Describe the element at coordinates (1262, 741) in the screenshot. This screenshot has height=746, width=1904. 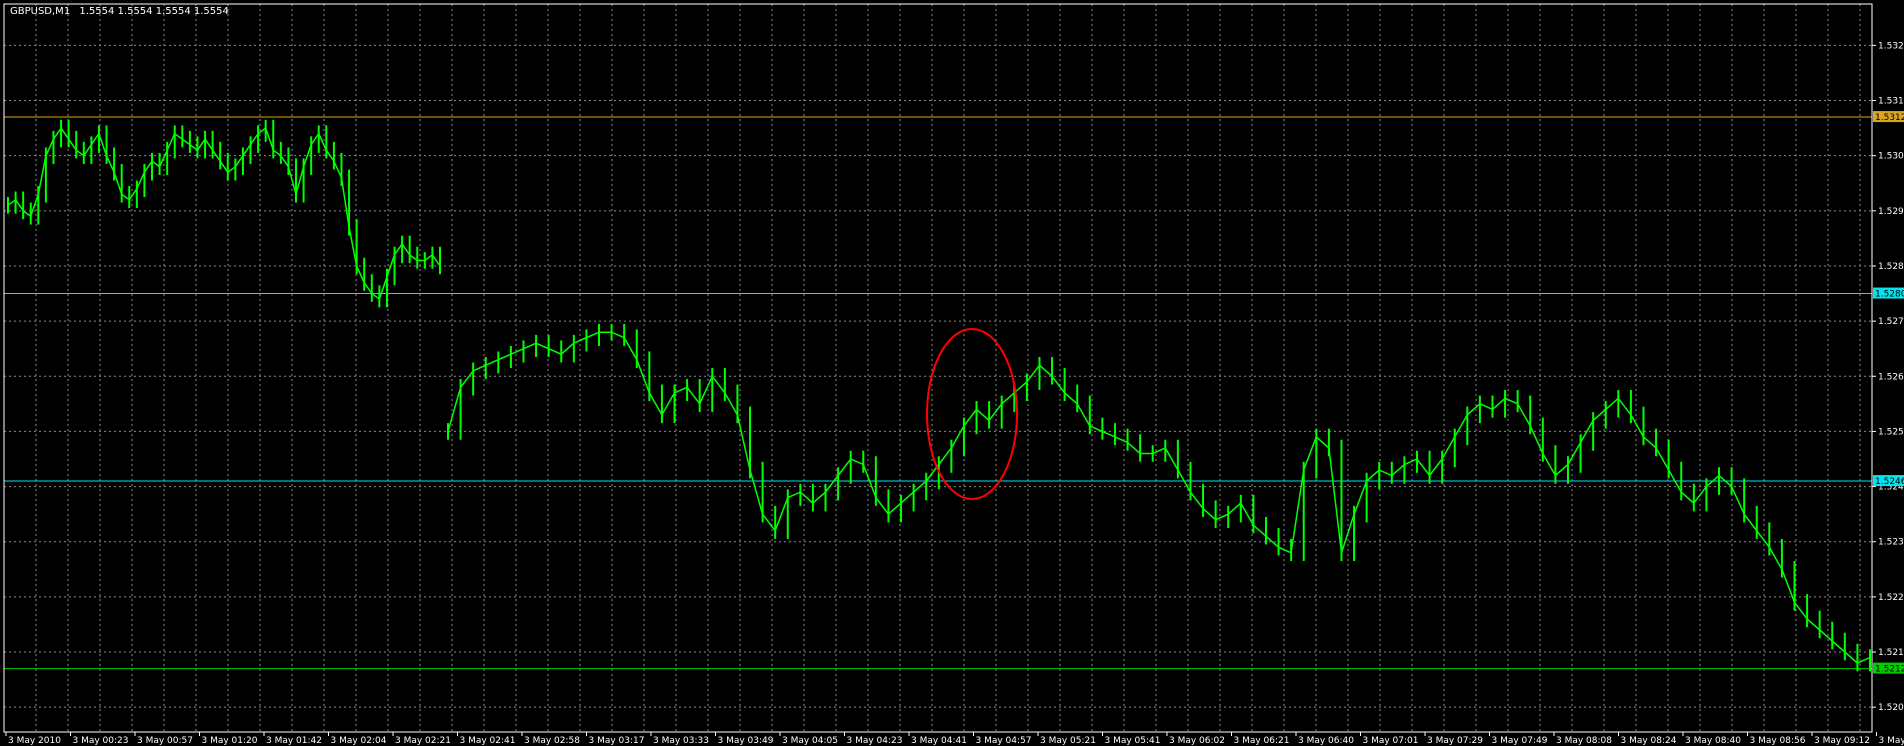
I see `x-tick-label: 3 May 06:21` at that location.